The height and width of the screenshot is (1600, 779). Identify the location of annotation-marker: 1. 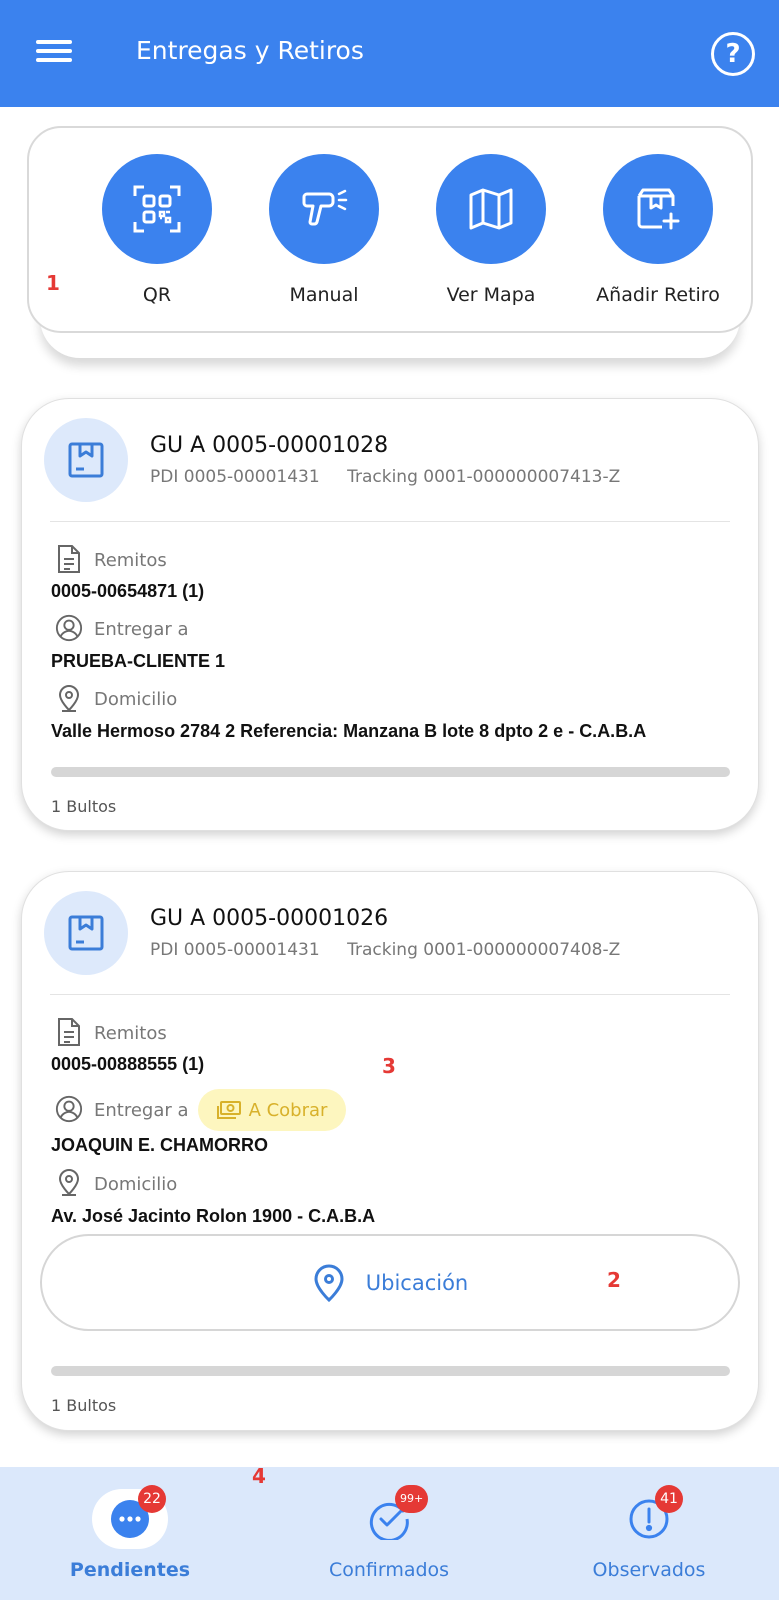
(53, 283).